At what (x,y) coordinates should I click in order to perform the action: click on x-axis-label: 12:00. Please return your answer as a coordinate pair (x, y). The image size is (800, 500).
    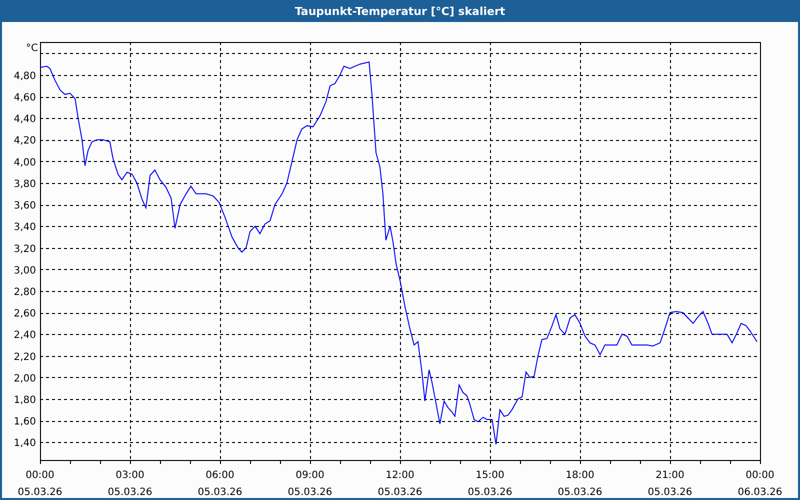
    Looking at the image, I should click on (400, 475).